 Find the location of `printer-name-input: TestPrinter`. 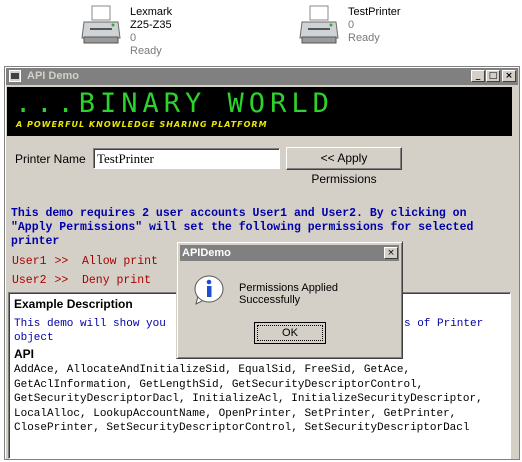

printer-name-input: TestPrinter is located at coordinates (186, 158).